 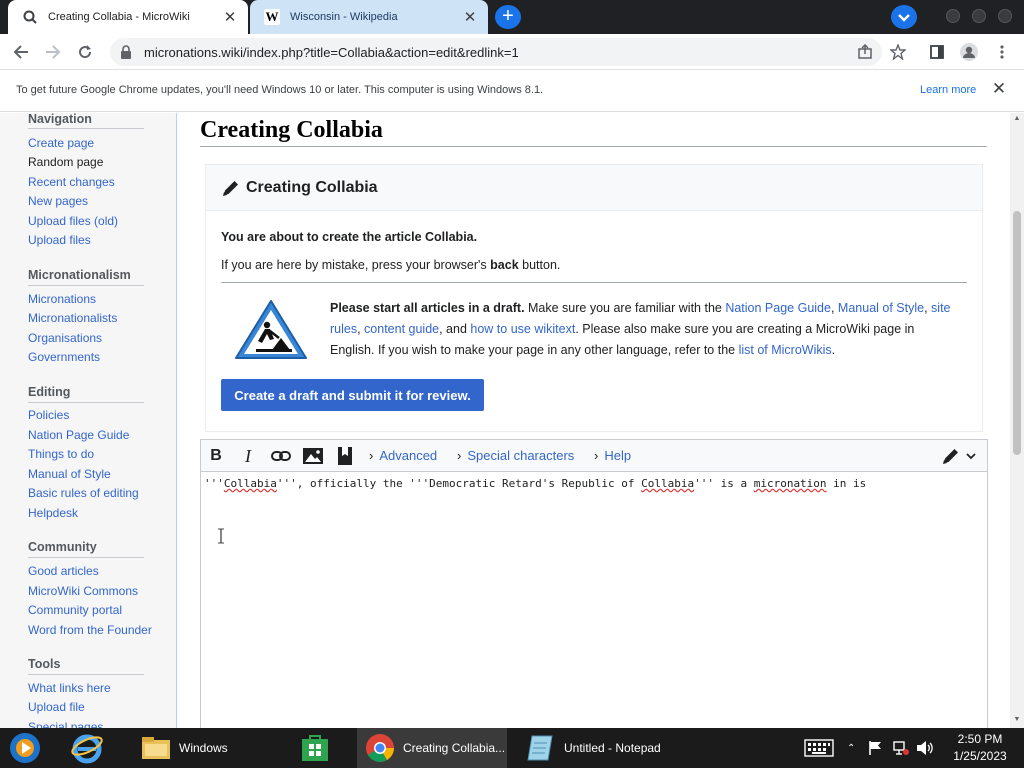 I want to click on sidebar-item-special-pages: Special pages, so click(x=65, y=724).